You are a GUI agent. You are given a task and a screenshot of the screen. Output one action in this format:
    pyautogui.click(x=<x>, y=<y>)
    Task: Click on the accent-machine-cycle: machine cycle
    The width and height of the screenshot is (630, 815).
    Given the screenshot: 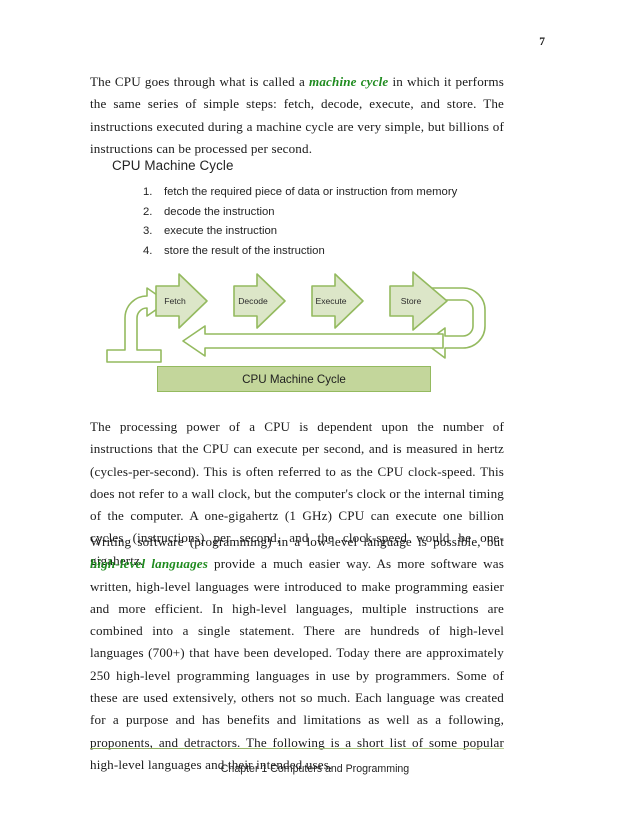 What is the action you would take?
    pyautogui.click(x=349, y=81)
    